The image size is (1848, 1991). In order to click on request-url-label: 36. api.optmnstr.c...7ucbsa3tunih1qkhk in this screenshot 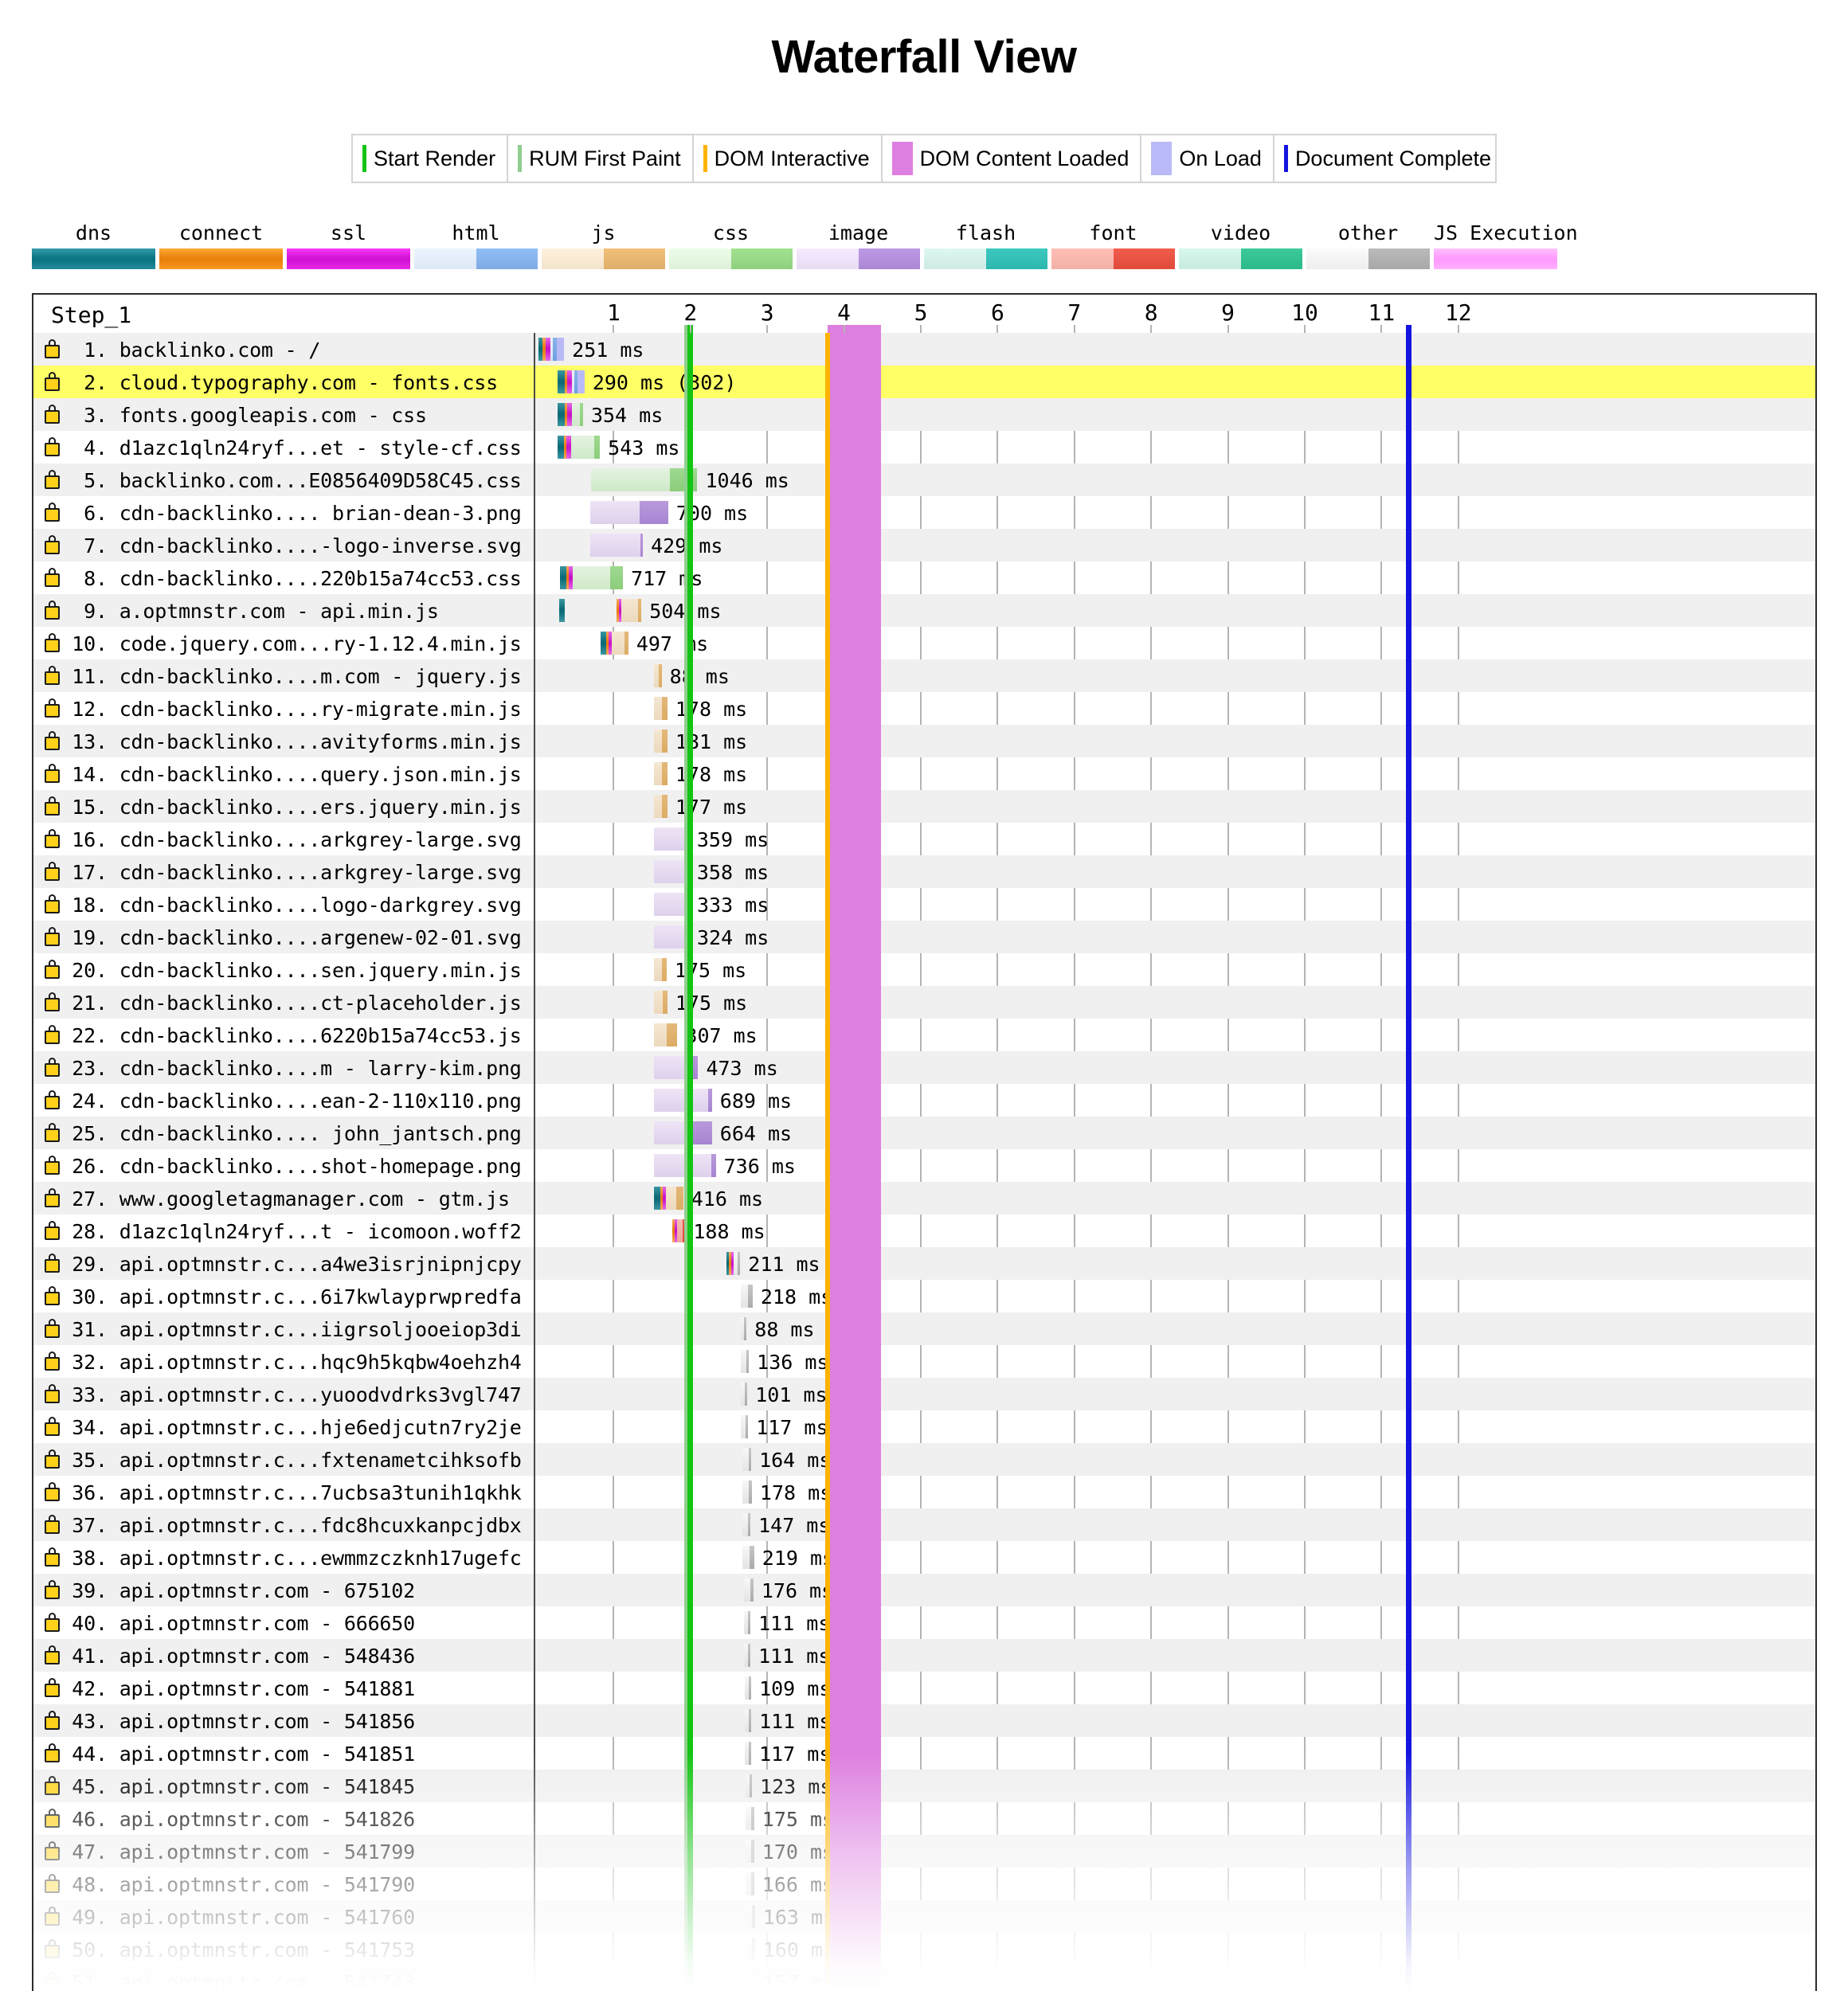, I will do `click(293, 1493)`.